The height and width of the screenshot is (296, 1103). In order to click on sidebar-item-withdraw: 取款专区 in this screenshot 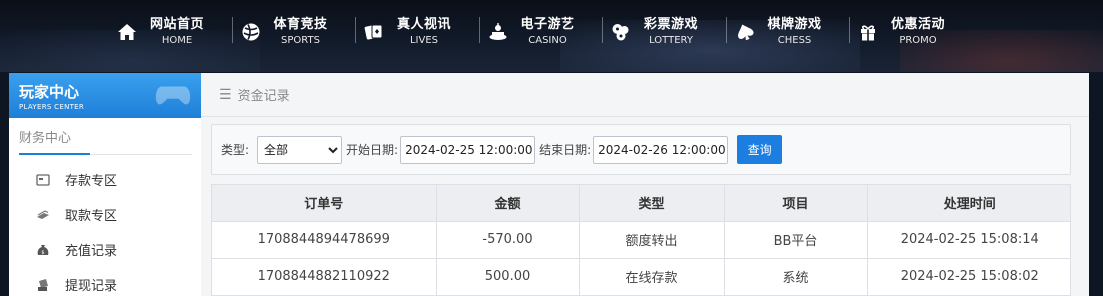, I will do `click(105, 214)`.